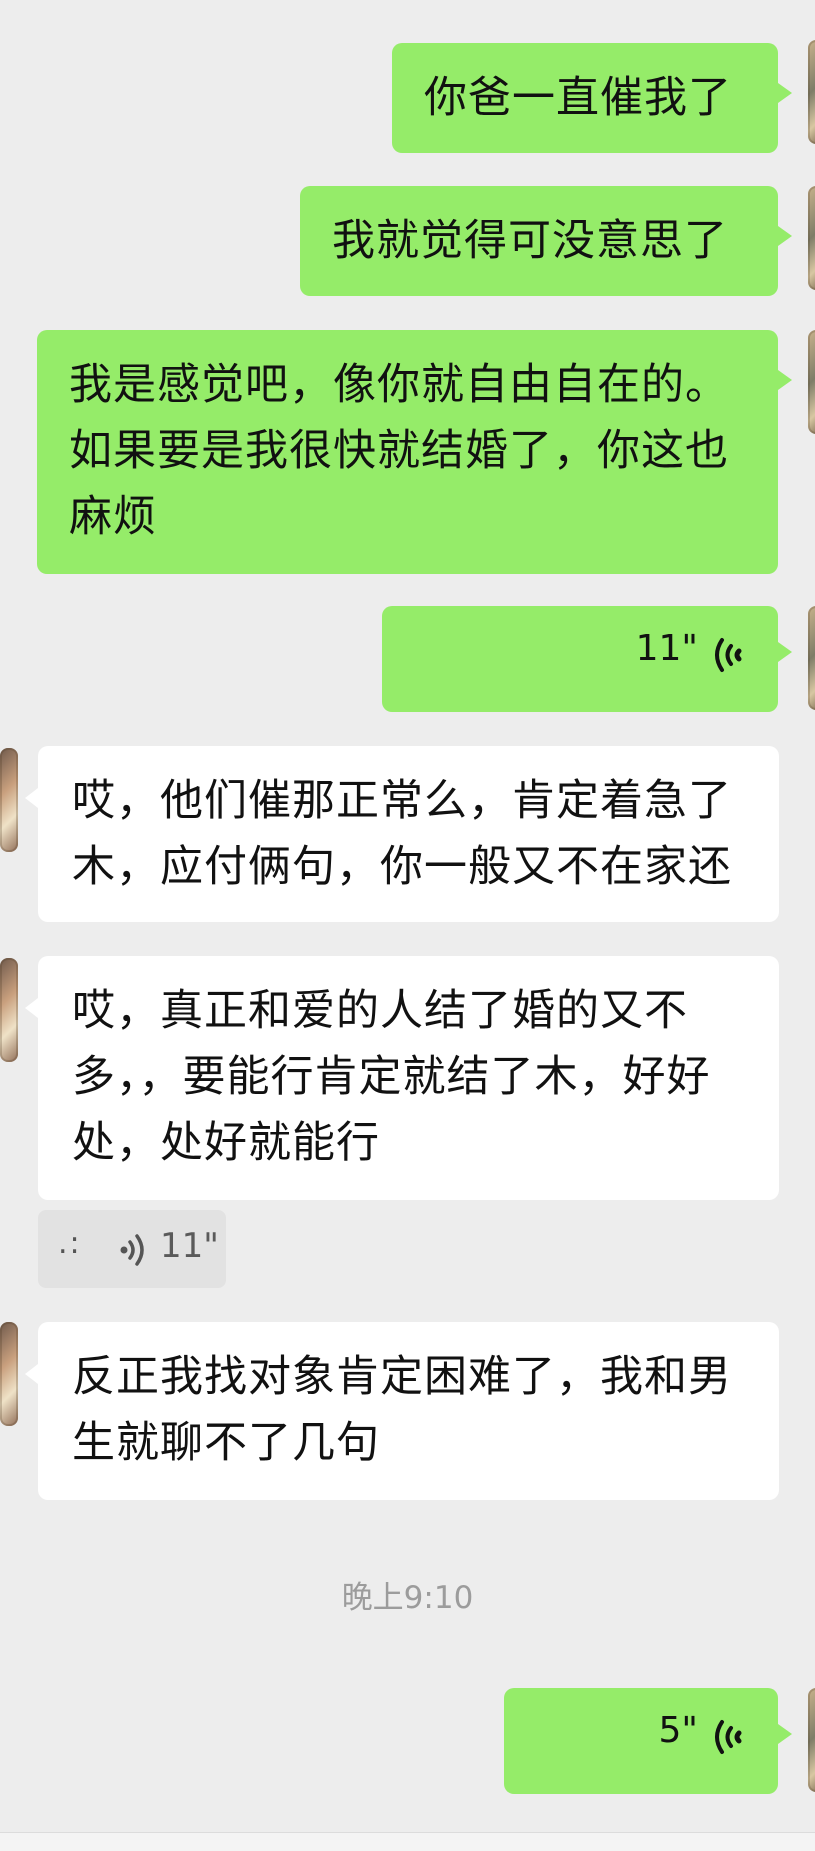 This screenshot has height=1851, width=815. I want to click on outgoing-message-3: 我是感觉吧，像你就自由自在的。如果要是我很快就结婚了，你这也麻烦, so click(414, 452).